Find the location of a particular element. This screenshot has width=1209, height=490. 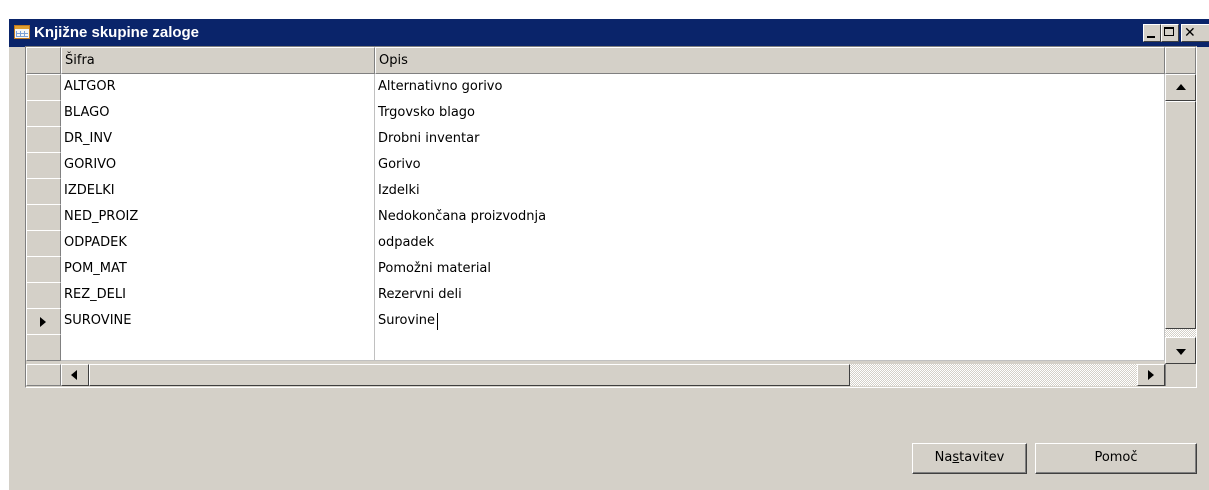

cell-code-text: IZDELKI is located at coordinates (89, 190).